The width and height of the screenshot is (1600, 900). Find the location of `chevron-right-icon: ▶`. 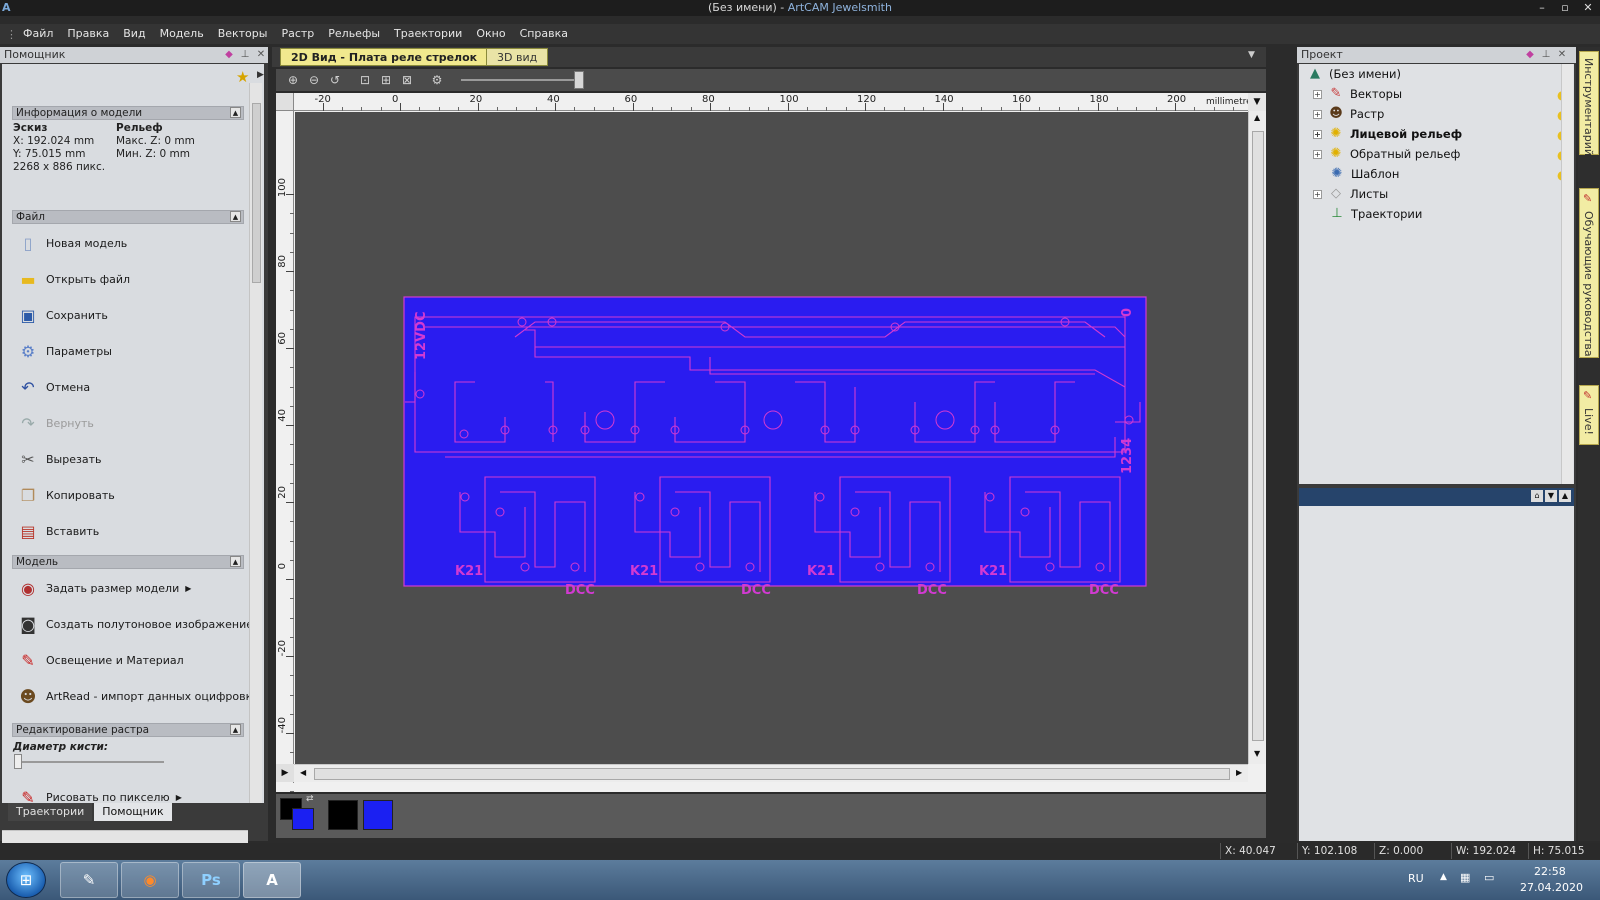

chevron-right-icon: ▶ is located at coordinates (260, 75).